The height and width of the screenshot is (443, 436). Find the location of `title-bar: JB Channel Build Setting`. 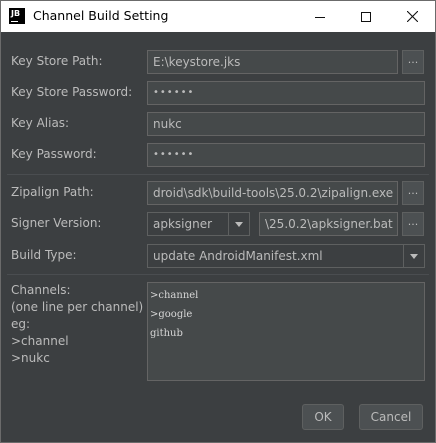

title-bar: JB Channel Build Setting is located at coordinates (218, 16).